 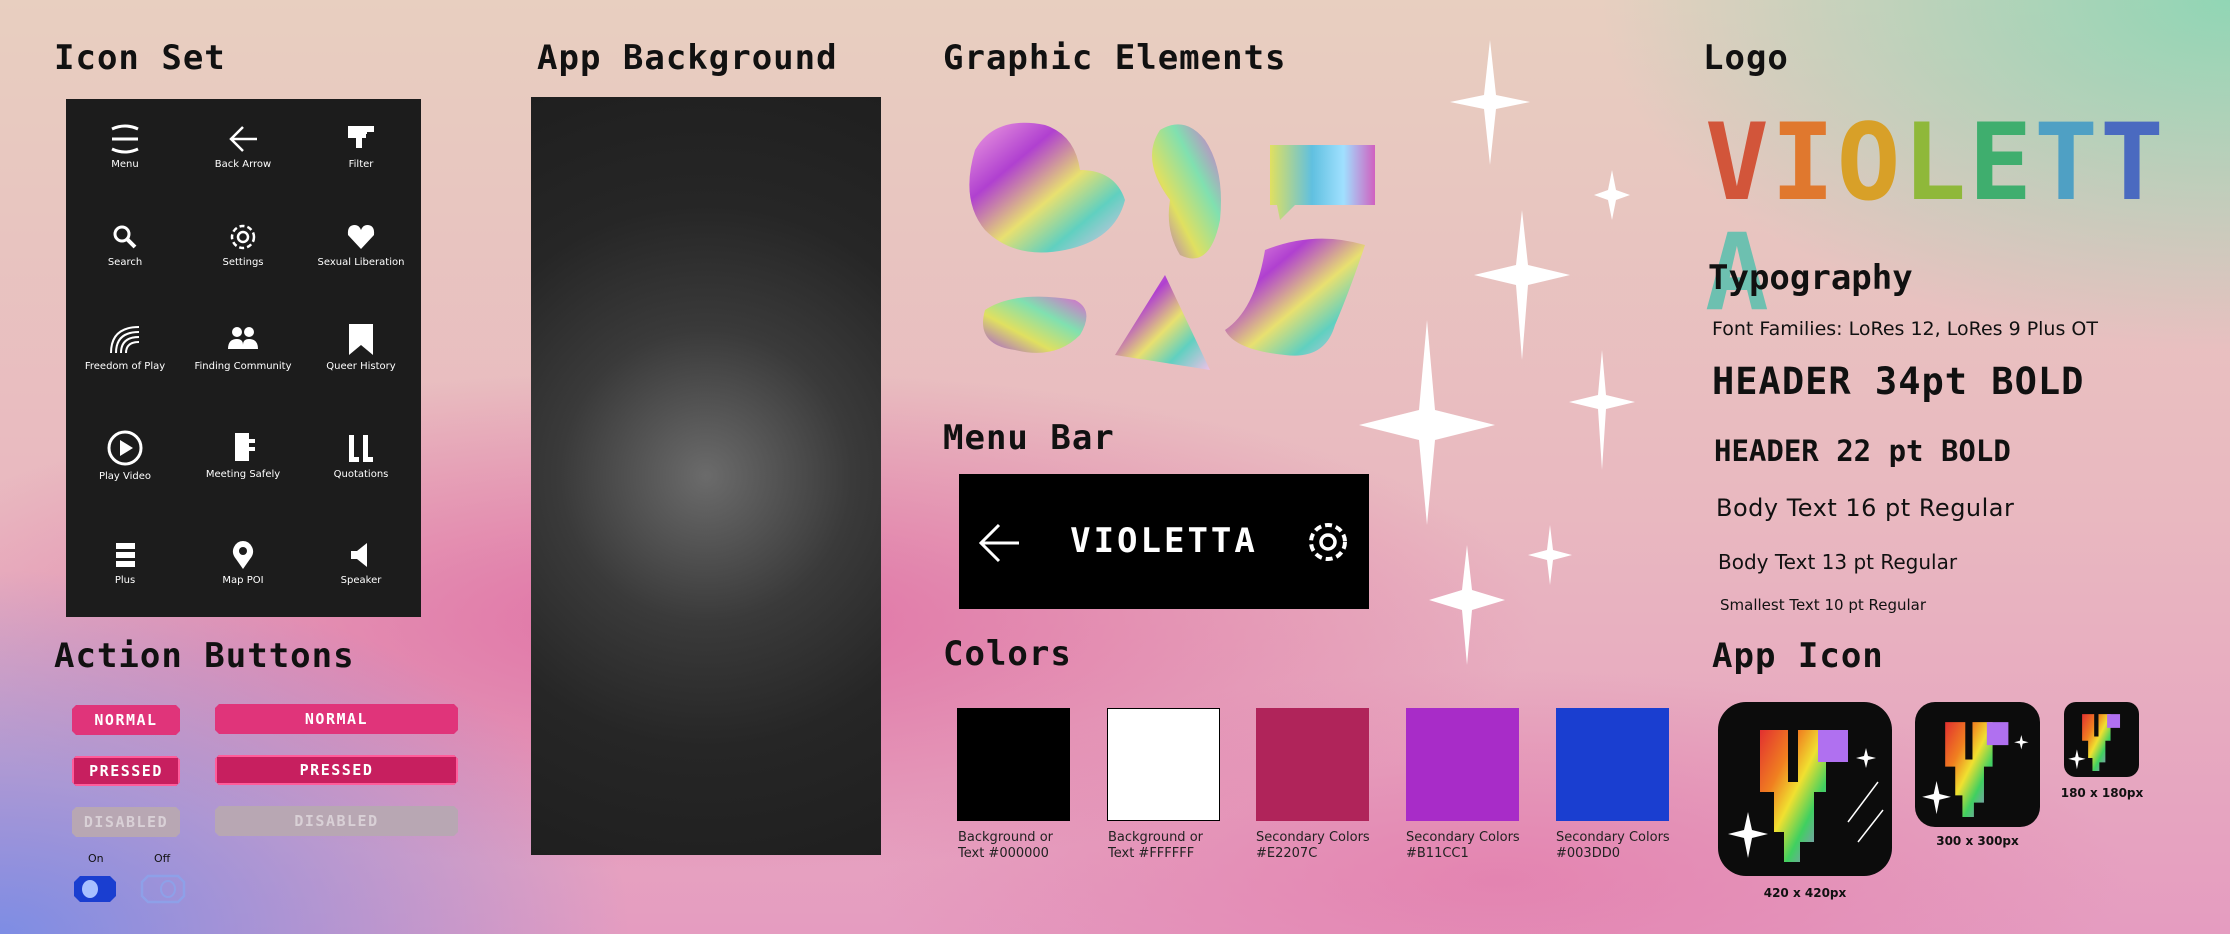 I want to click on graphic-elements-title: Graphic Elements, so click(x=1115, y=58).